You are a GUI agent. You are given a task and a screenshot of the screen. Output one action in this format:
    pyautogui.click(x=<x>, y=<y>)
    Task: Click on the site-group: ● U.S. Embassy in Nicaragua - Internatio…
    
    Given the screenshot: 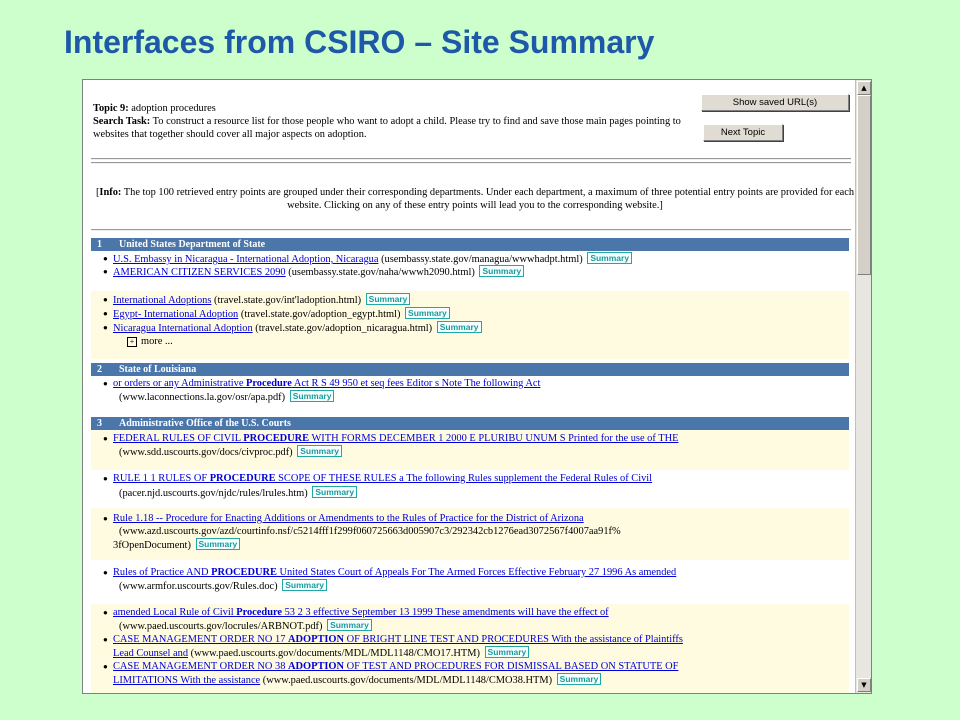 What is the action you would take?
    pyautogui.click(x=470, y=270)
    